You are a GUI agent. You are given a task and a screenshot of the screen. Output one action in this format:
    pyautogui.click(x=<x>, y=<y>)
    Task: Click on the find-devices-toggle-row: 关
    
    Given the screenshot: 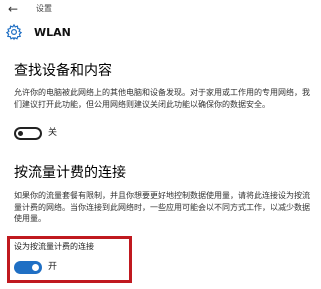 What is the action you would take?
    pyautogui.click(x=74, y=134)
    